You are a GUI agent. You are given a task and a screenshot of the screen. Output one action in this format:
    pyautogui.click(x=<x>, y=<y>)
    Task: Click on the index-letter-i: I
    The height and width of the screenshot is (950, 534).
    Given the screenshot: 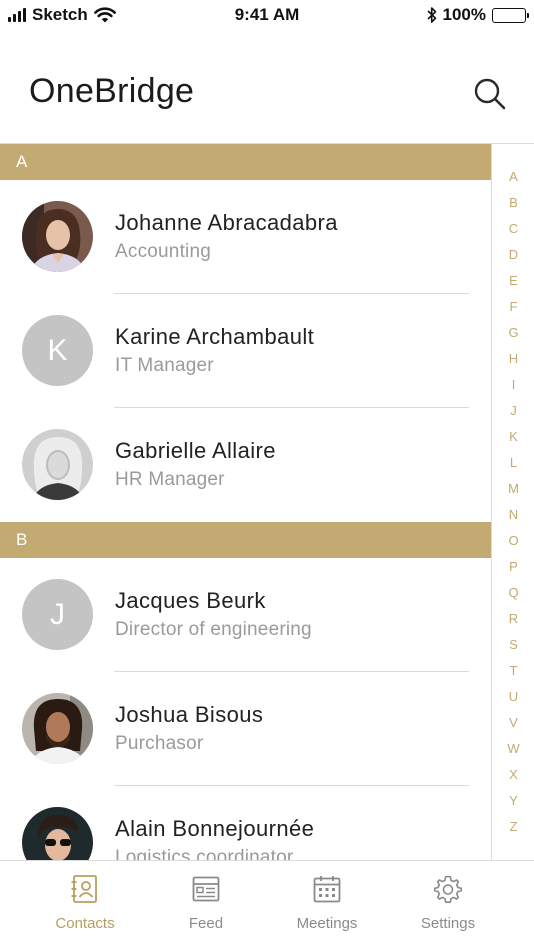 What is the action you would take?
    pyautogui.click(x=513, y=384)
    